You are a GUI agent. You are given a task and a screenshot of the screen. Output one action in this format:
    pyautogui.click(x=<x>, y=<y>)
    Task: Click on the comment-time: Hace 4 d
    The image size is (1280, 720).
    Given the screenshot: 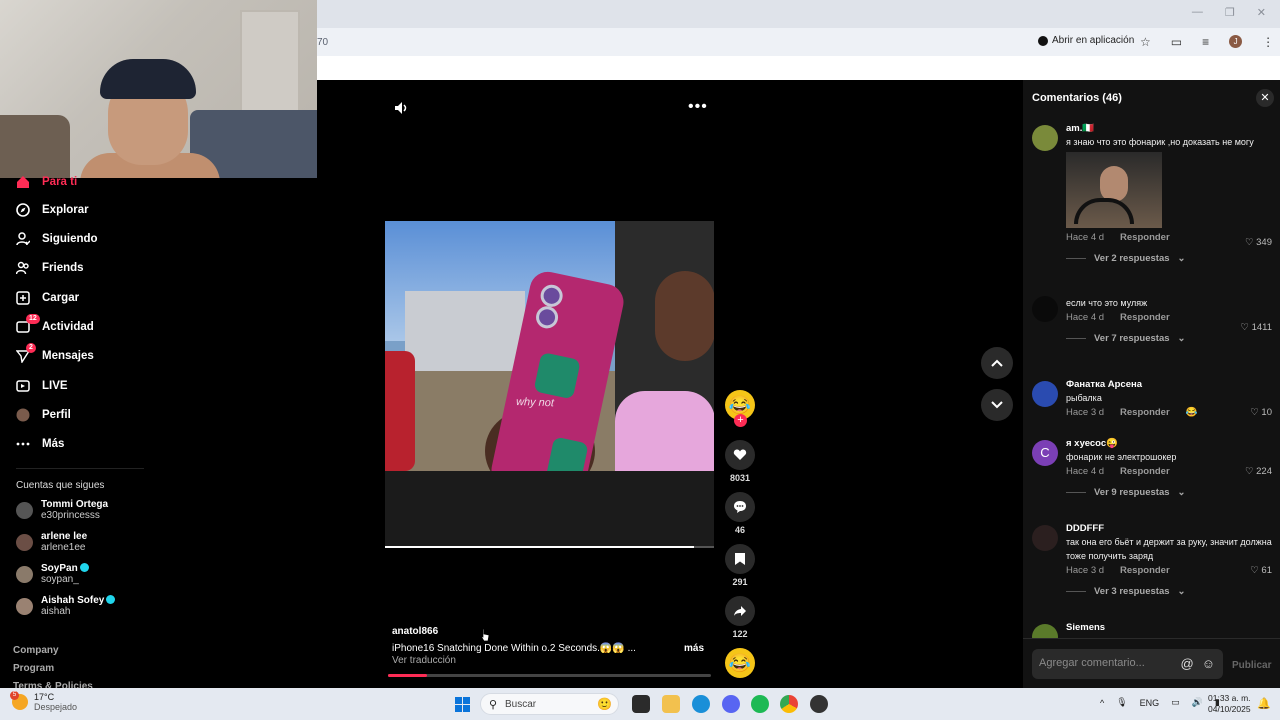 What is the action you would take?
    pyautogui.click(x=1085, y=471)
    